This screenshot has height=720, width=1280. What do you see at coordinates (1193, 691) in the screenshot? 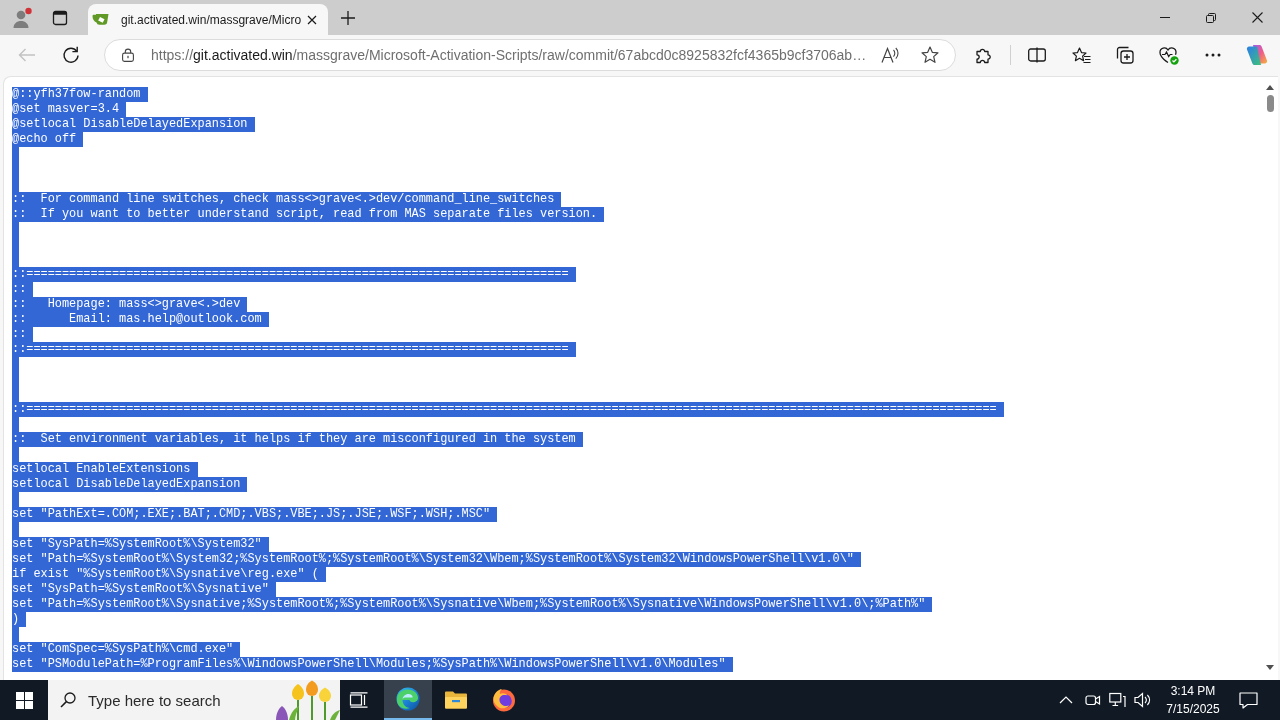
I see `clock-time: 3:14 PM` at bounding box center [1193, 691].